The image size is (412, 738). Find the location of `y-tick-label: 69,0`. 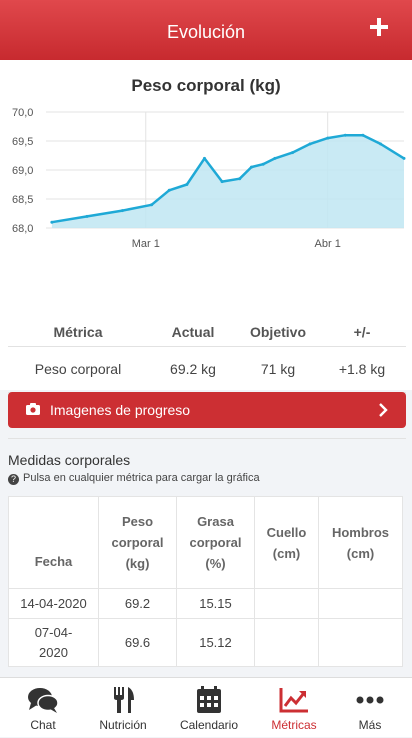

y-tick-label: 69,0 is located at coordinates (22, 171).